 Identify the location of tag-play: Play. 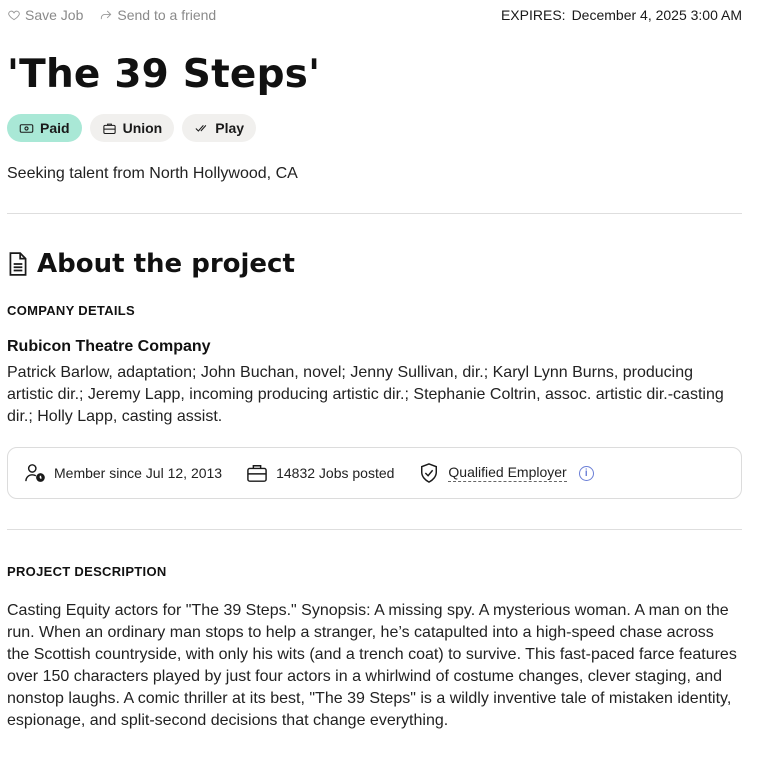
(219, 128).